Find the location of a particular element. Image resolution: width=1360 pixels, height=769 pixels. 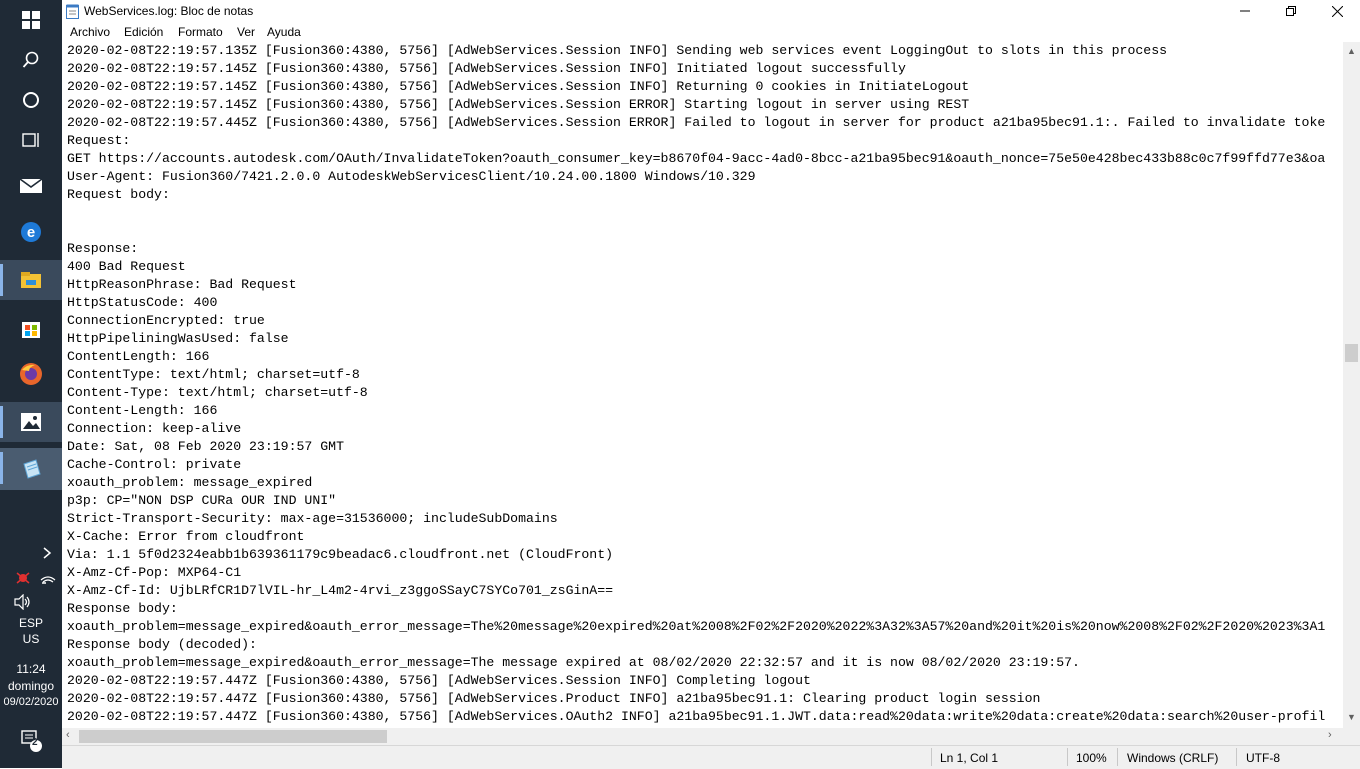

windows-start-icon is located at coordinates (31, 20).